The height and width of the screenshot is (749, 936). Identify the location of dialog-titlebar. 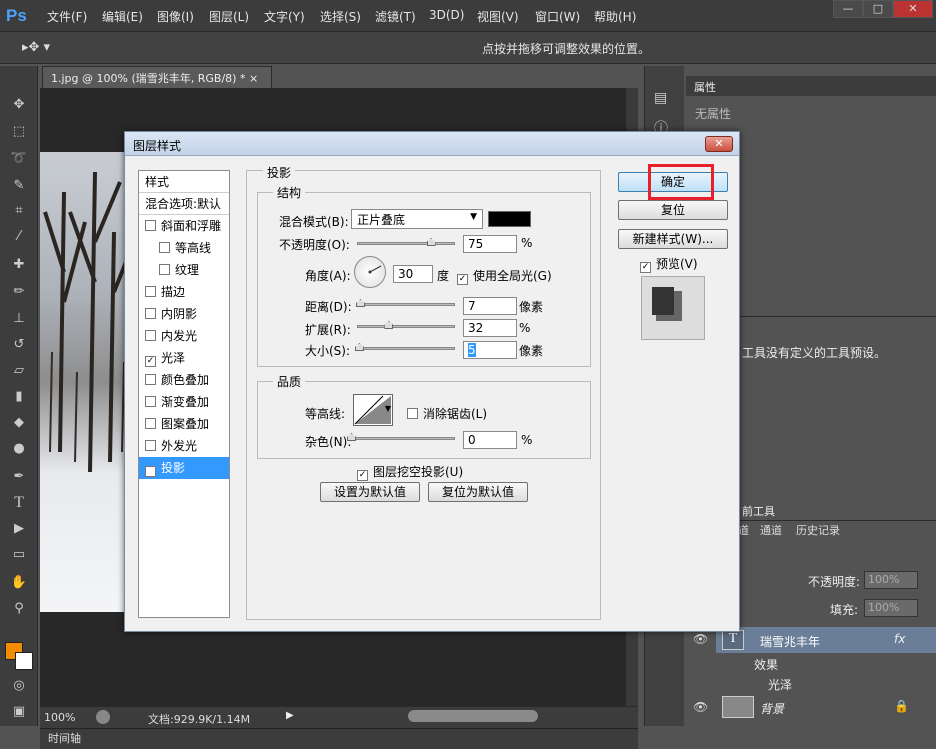
(432, 144).